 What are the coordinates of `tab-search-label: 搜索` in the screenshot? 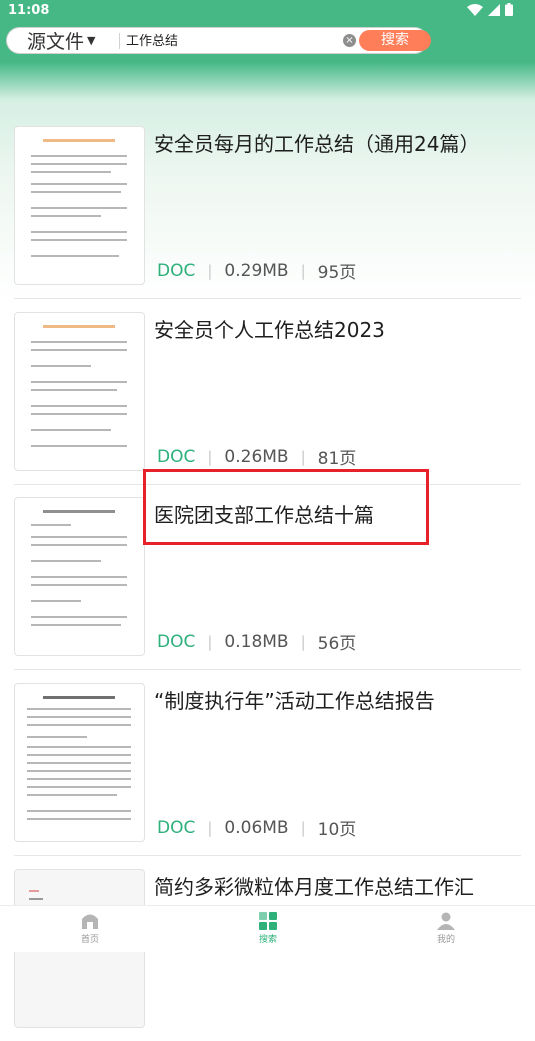 It's located at (267, 940).